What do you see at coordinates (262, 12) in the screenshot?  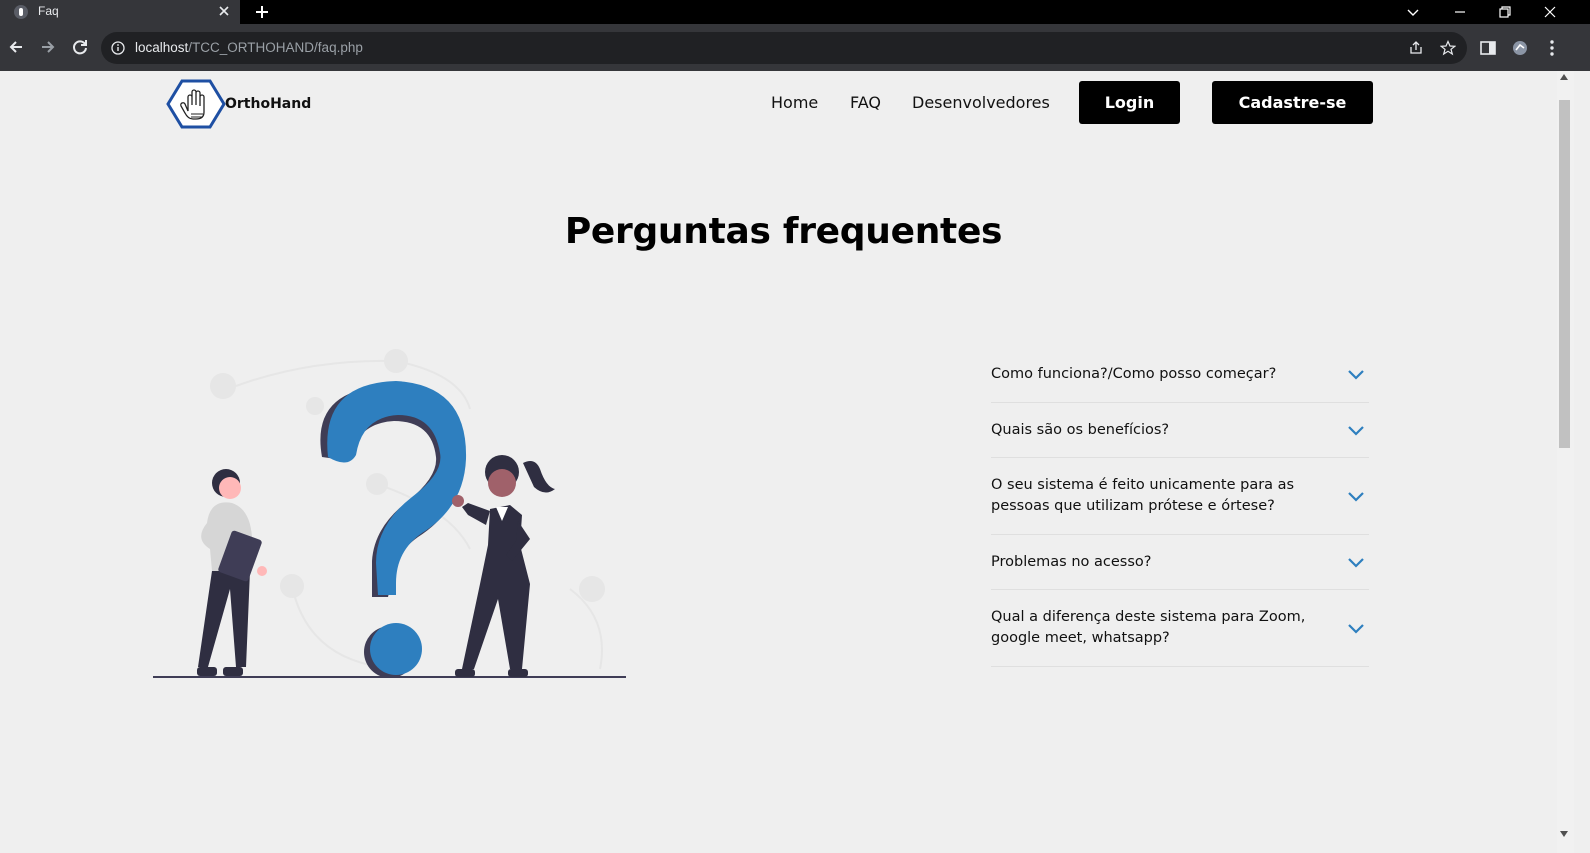 I see `new-tab-icon` at bounding box center [262, 12].